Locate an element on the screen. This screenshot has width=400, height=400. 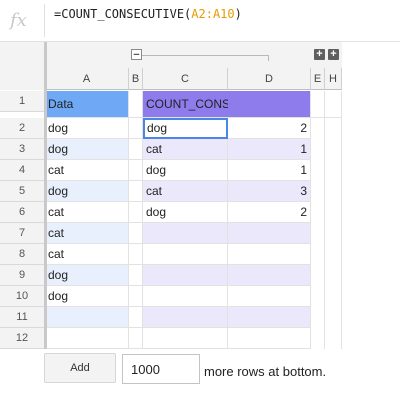
row-header-9: 9 is located at coordinates (22, 275).